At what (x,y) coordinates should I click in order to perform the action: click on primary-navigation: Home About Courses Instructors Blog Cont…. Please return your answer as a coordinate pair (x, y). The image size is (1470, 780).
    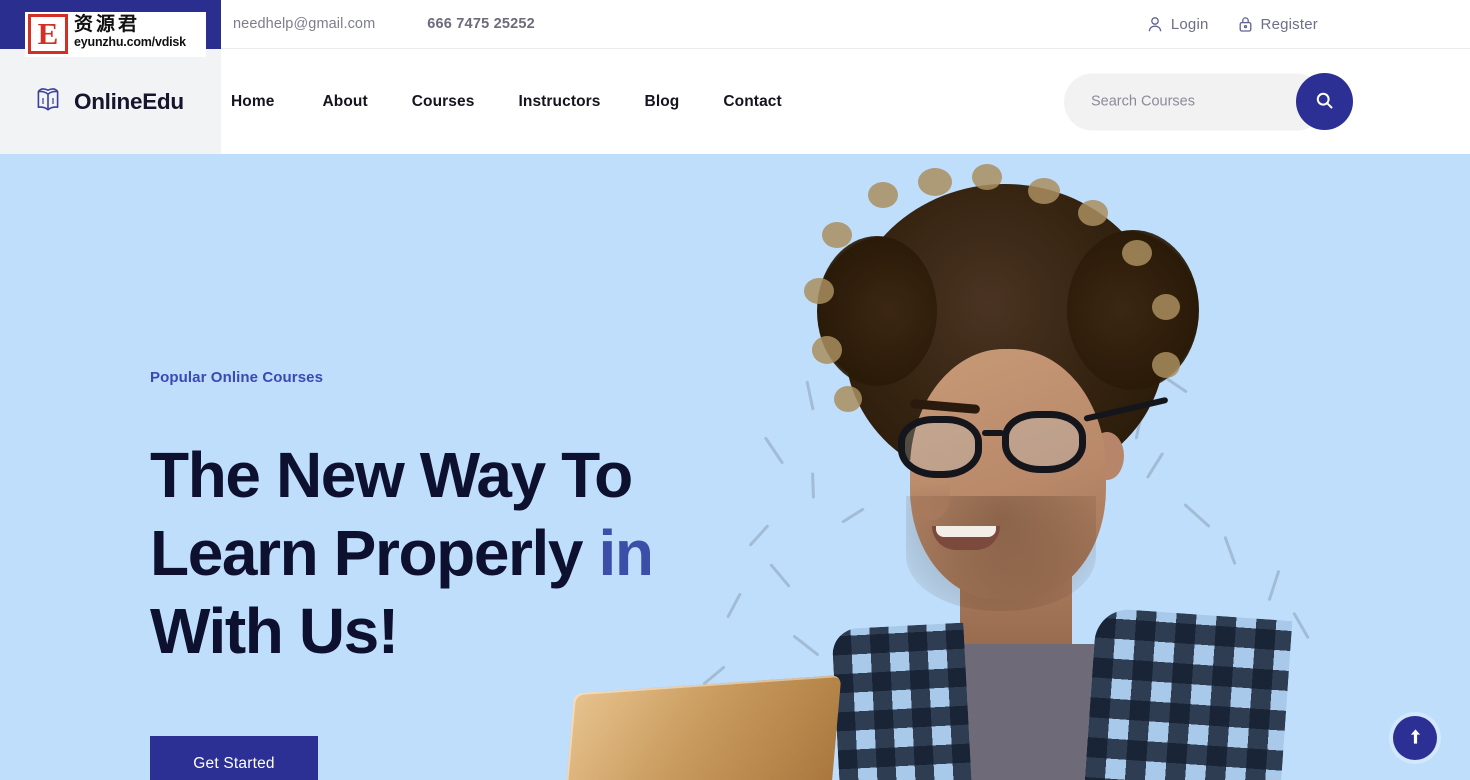
    Looking at the image, I should click on (517, 101).